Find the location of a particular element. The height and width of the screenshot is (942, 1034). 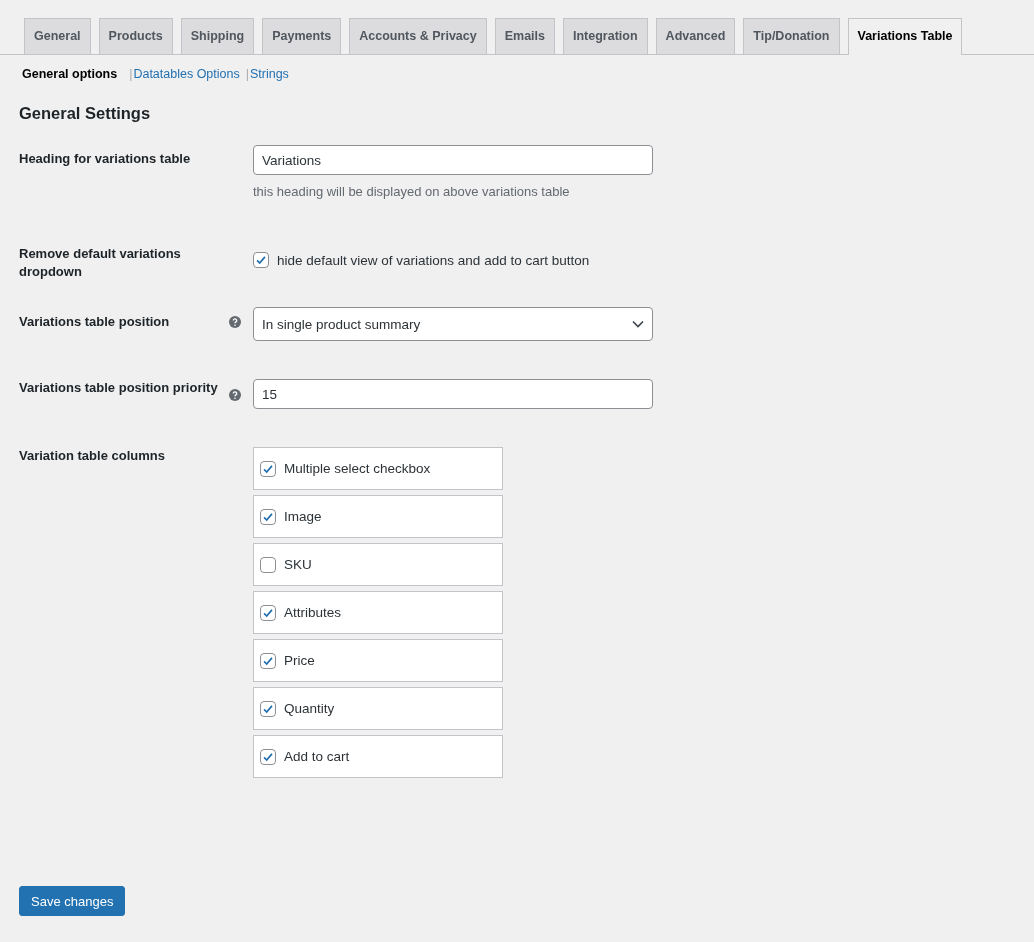

column-option: Image is located at coordinates (378, 516).